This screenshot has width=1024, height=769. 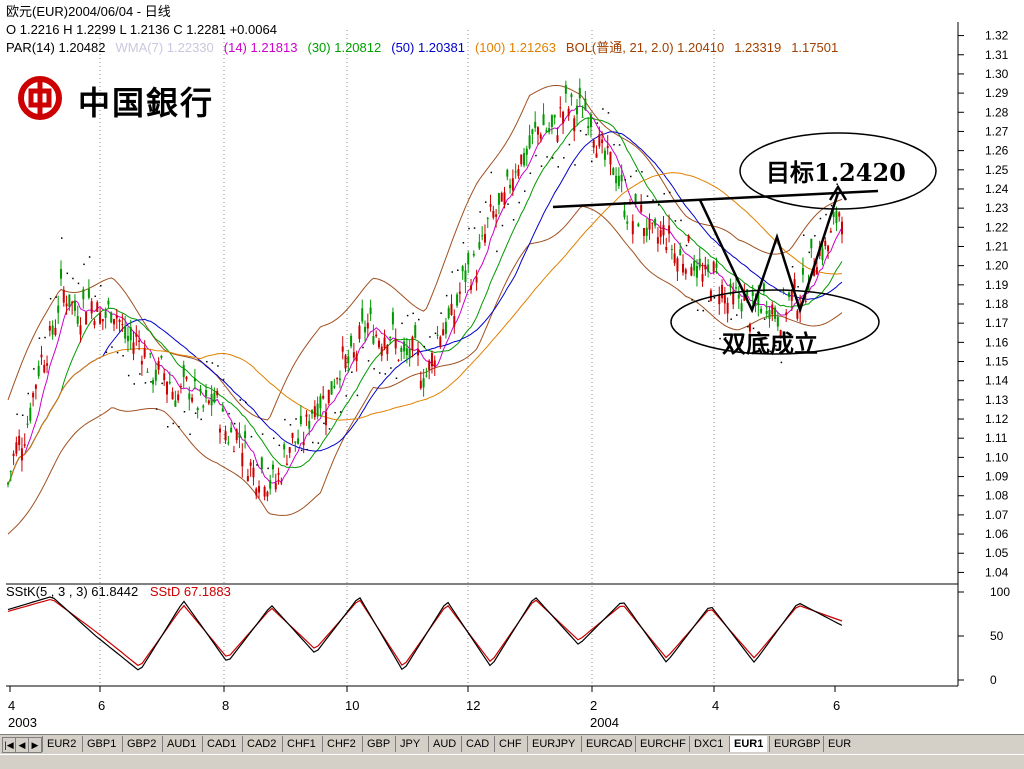 What do you see at coordinates (553, 744) in the screenshot?
I see `tab-eurjpy: EURJPY` at bounding box center [553, 744].